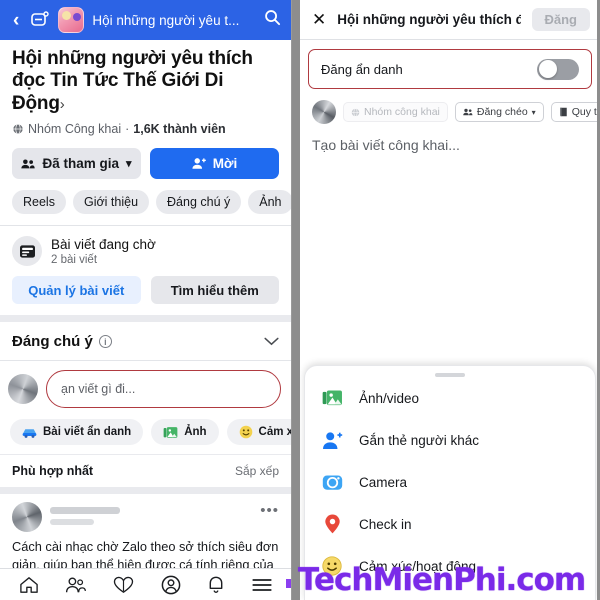 The width and height of the screenshot is (600, 600). Describe the element at coordinates (245, 432) in the screenshot. I see `emoji-icon` at that location.